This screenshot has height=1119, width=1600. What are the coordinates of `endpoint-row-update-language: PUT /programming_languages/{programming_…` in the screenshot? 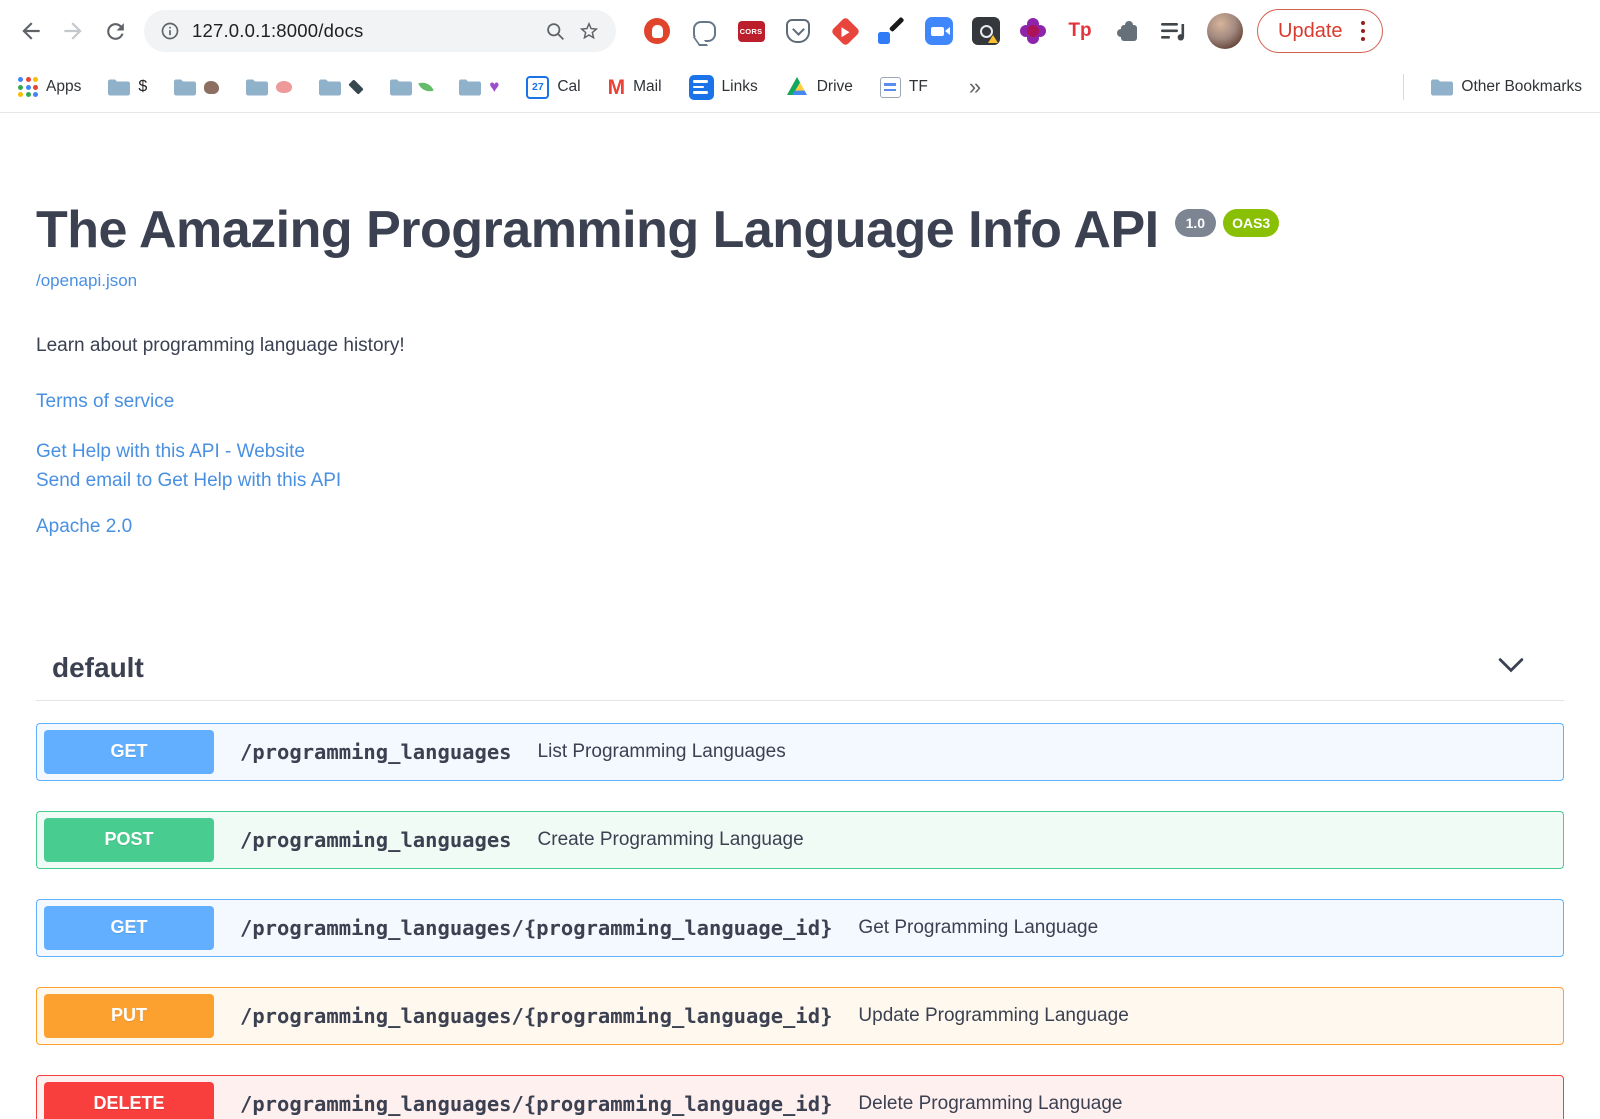 It's located at (800, 1015).